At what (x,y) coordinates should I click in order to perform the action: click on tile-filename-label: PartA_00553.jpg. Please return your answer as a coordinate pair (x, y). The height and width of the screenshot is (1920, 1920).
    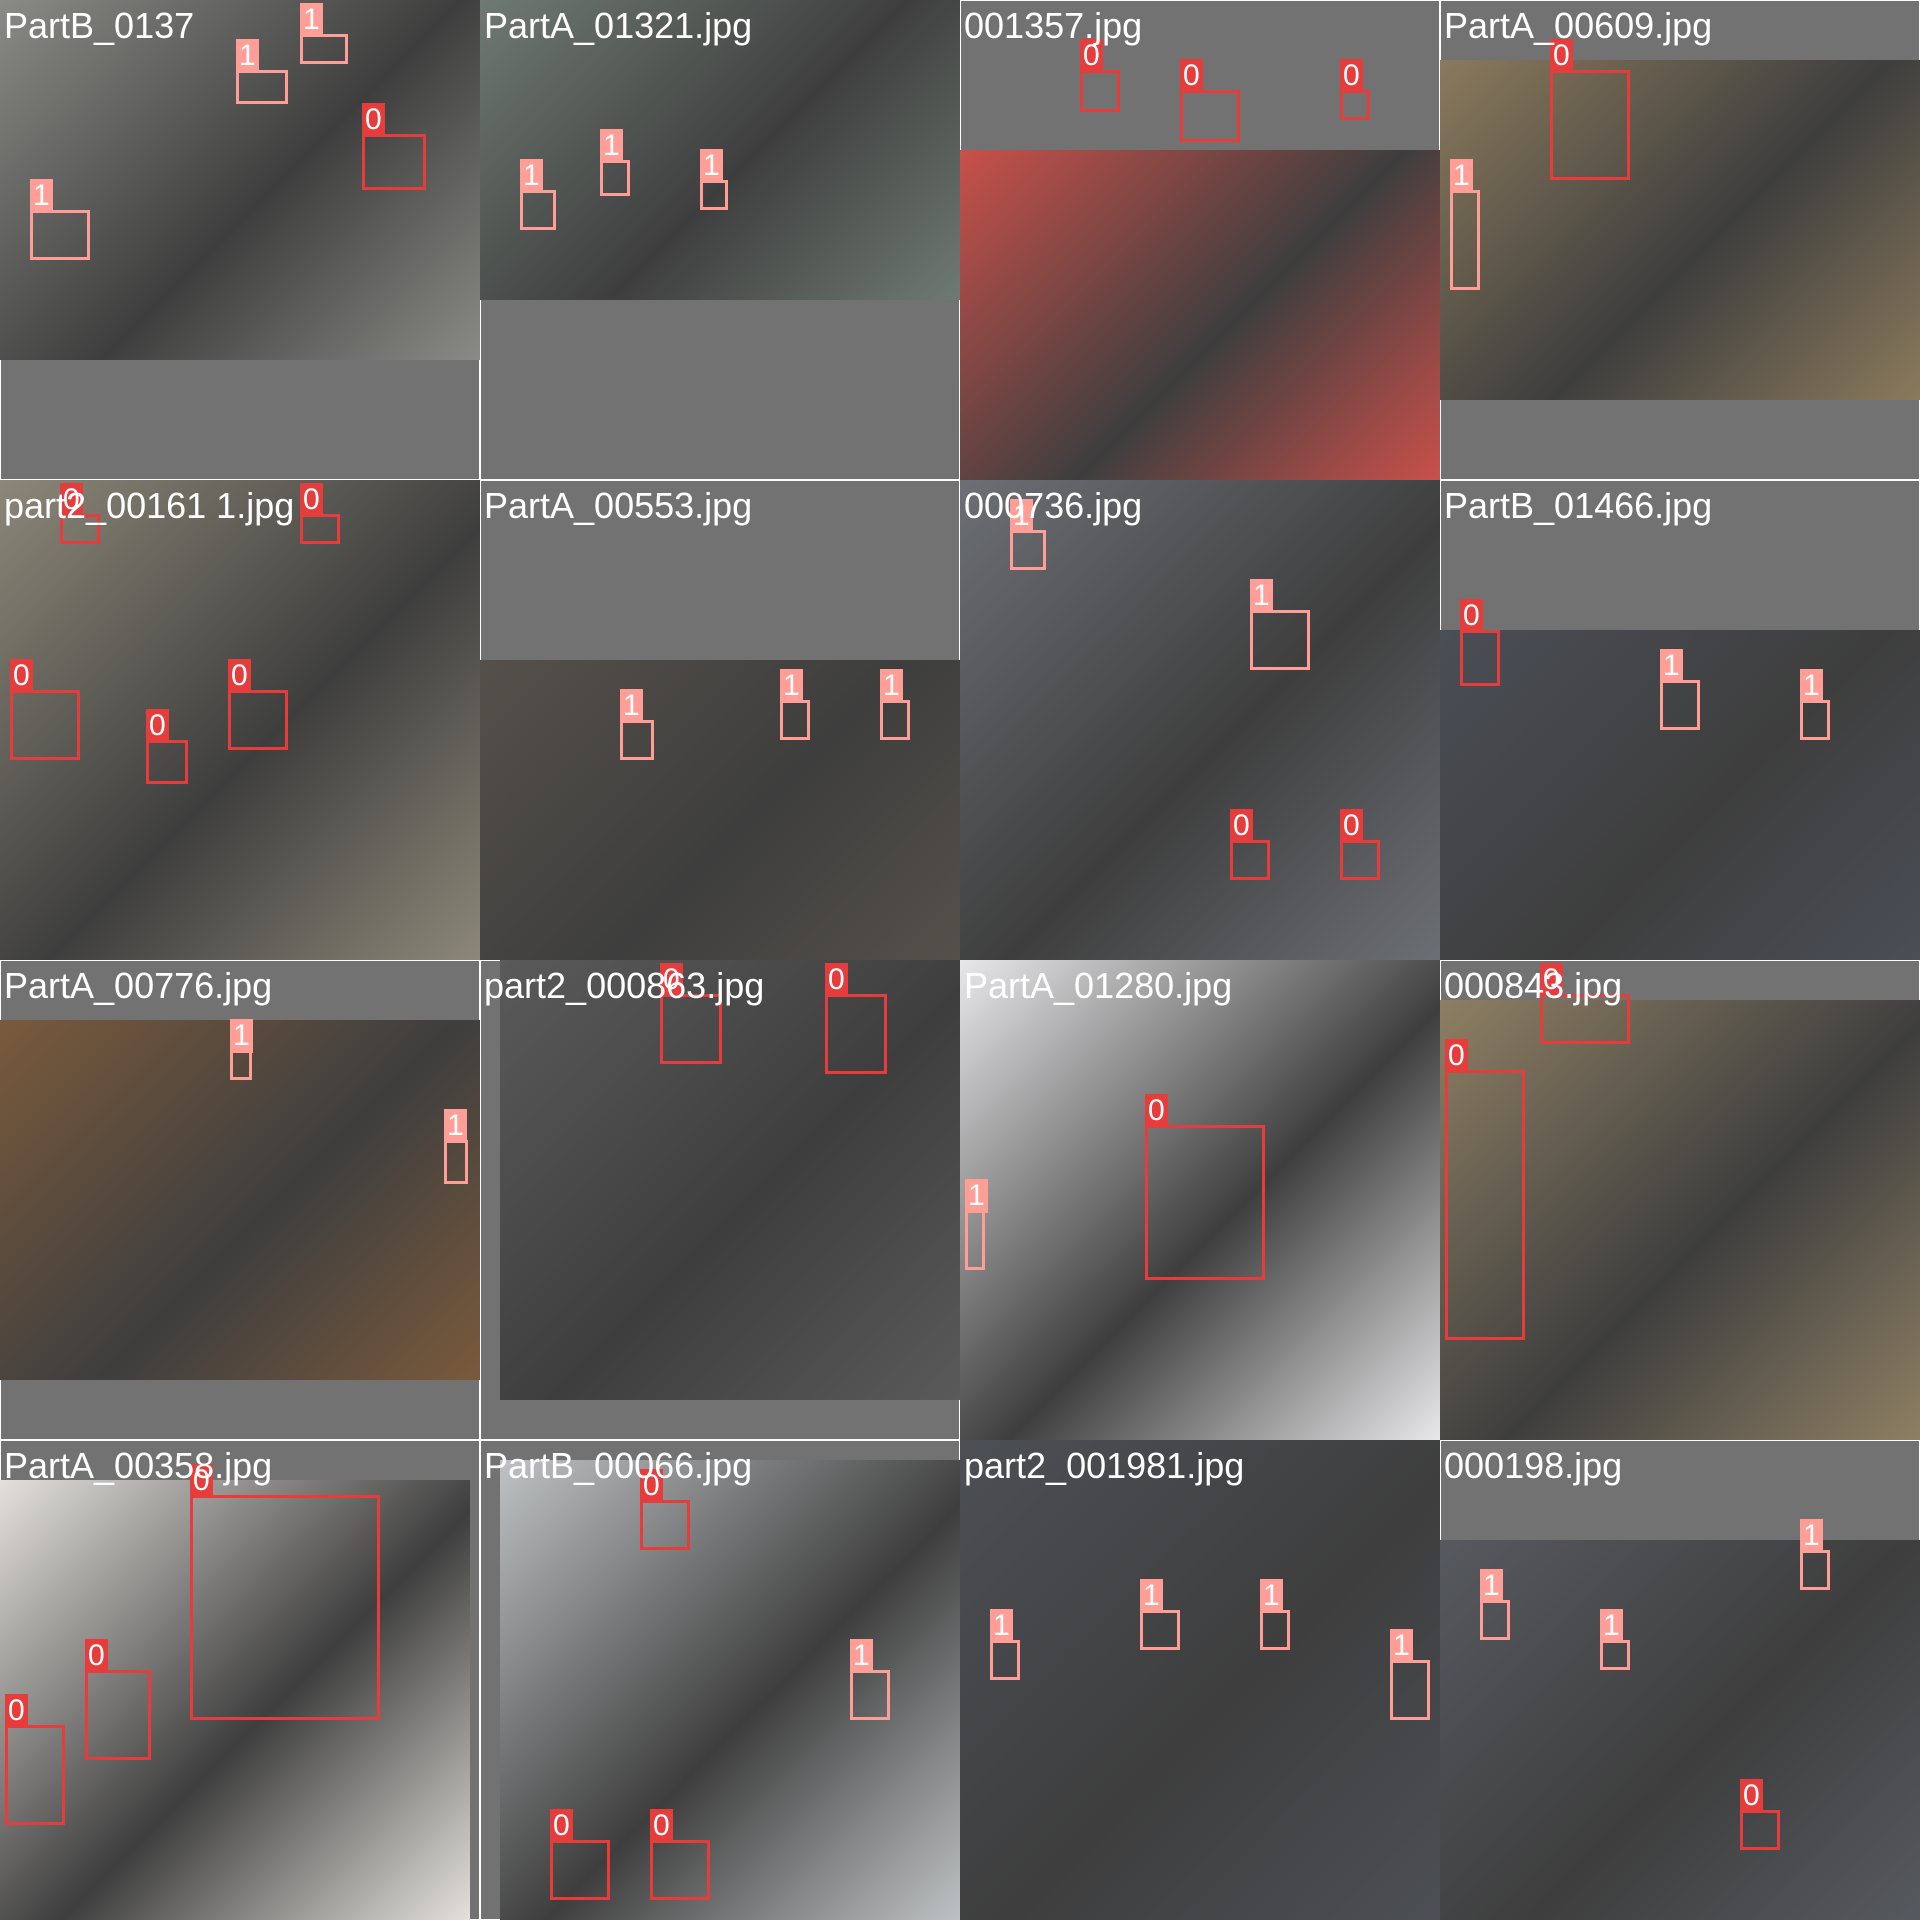
    Looking at the image, I should click on (618, 505).